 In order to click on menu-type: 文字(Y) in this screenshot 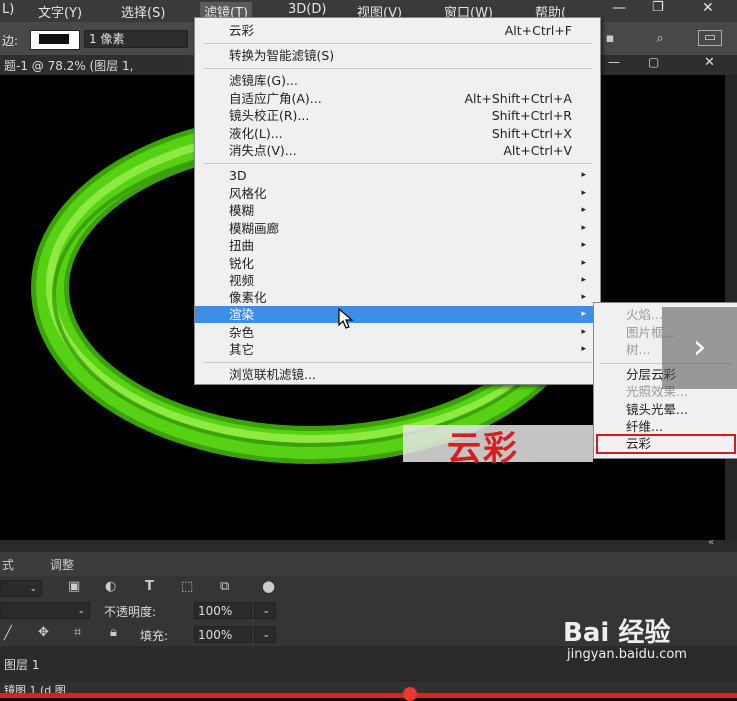, I will do `click(60, 11)`.